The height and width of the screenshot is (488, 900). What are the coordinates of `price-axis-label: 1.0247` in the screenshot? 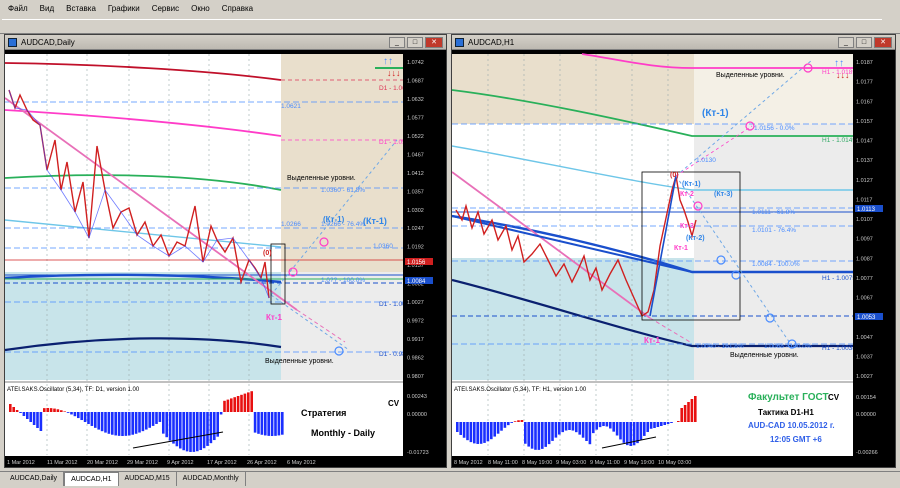 It's located at (415, 229).